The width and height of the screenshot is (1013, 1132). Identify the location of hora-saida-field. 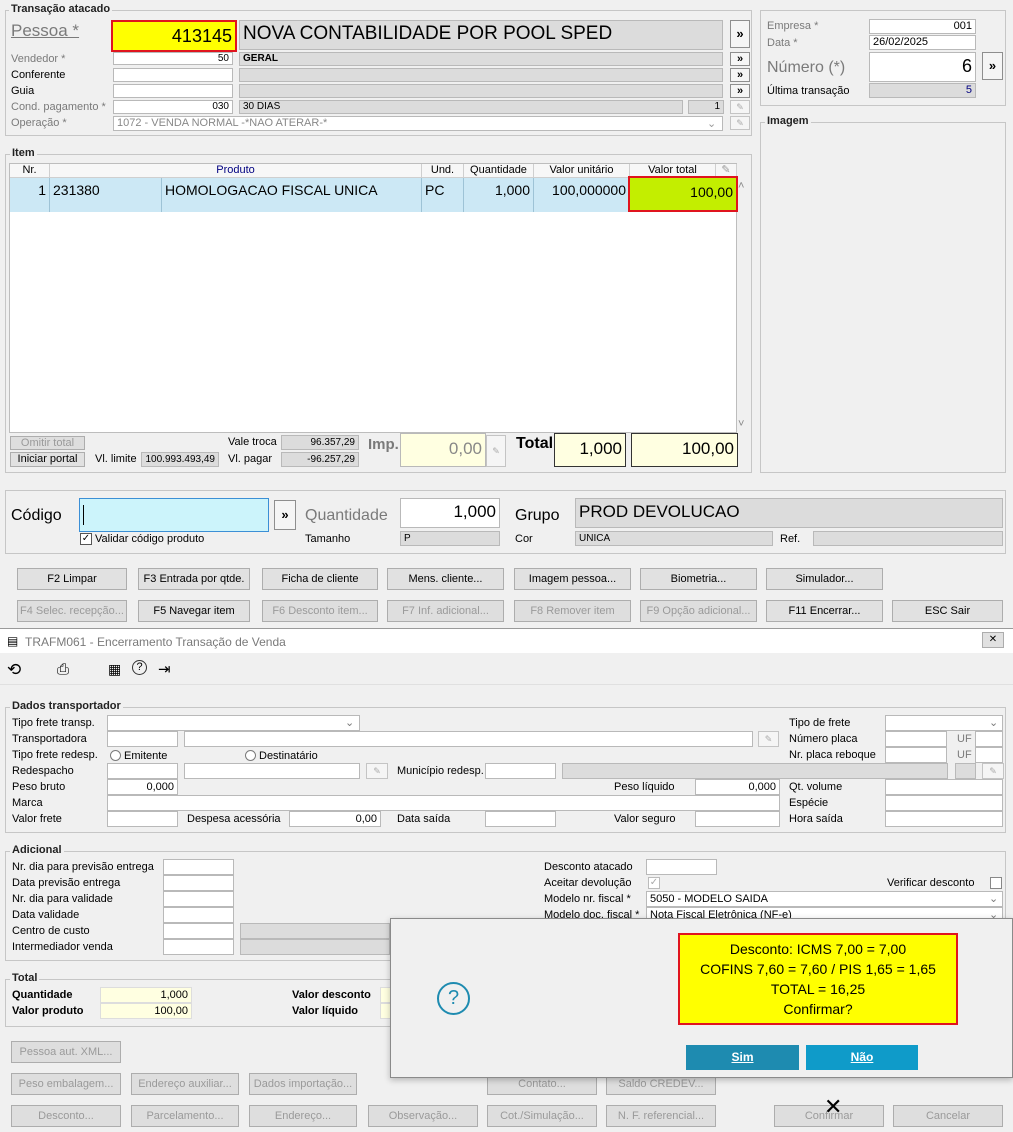
(944, 819).